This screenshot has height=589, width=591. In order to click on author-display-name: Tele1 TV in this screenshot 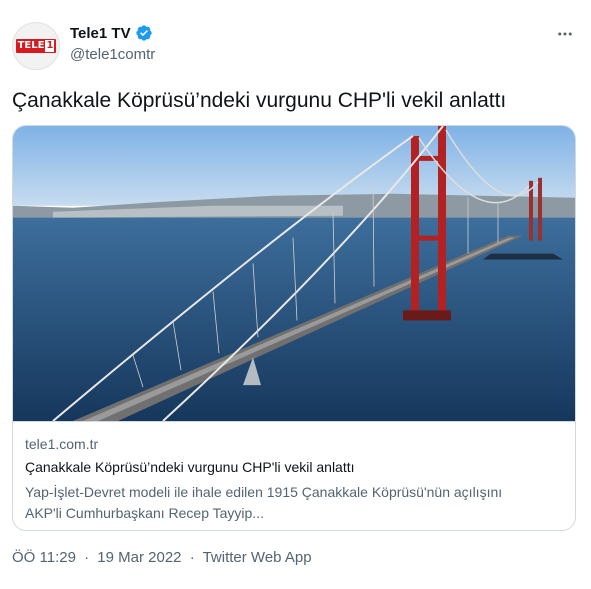, I will do `click(100, 33)`.